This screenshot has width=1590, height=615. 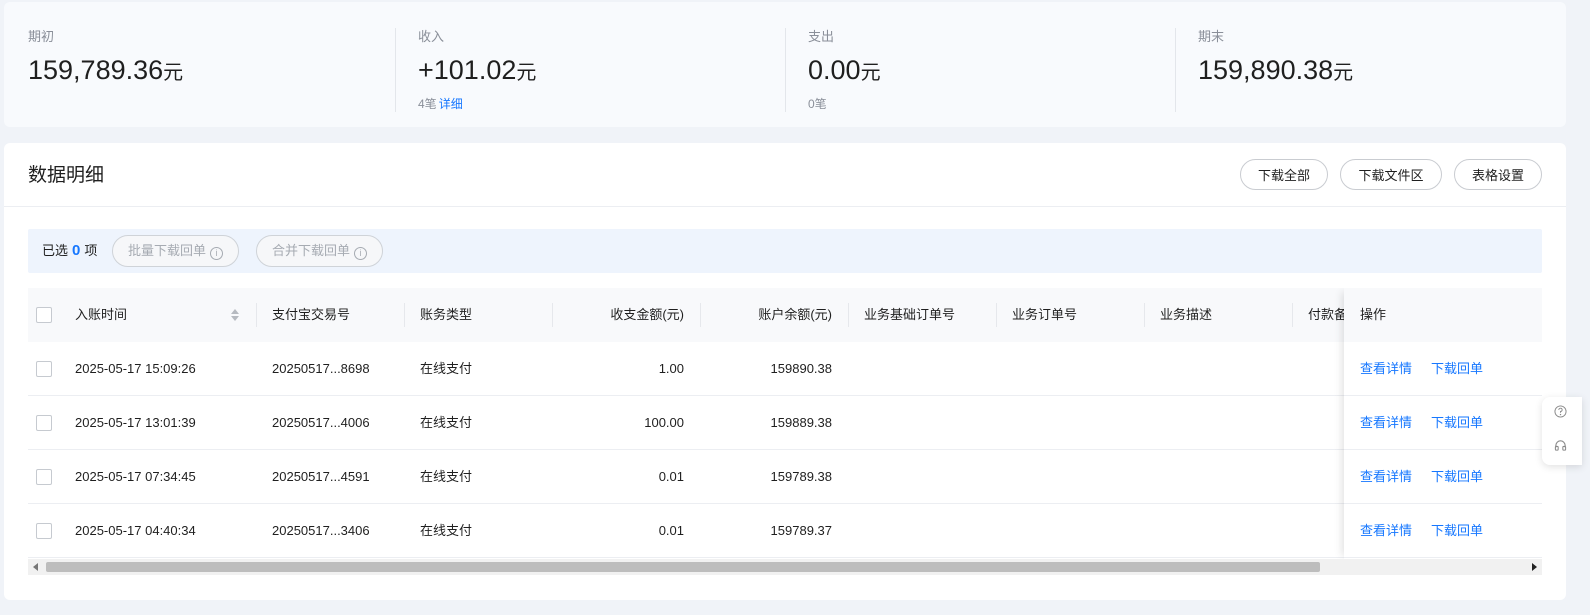 I want to click on merge-download-button: 合并下载回单 i, so click(x=320, y=251).